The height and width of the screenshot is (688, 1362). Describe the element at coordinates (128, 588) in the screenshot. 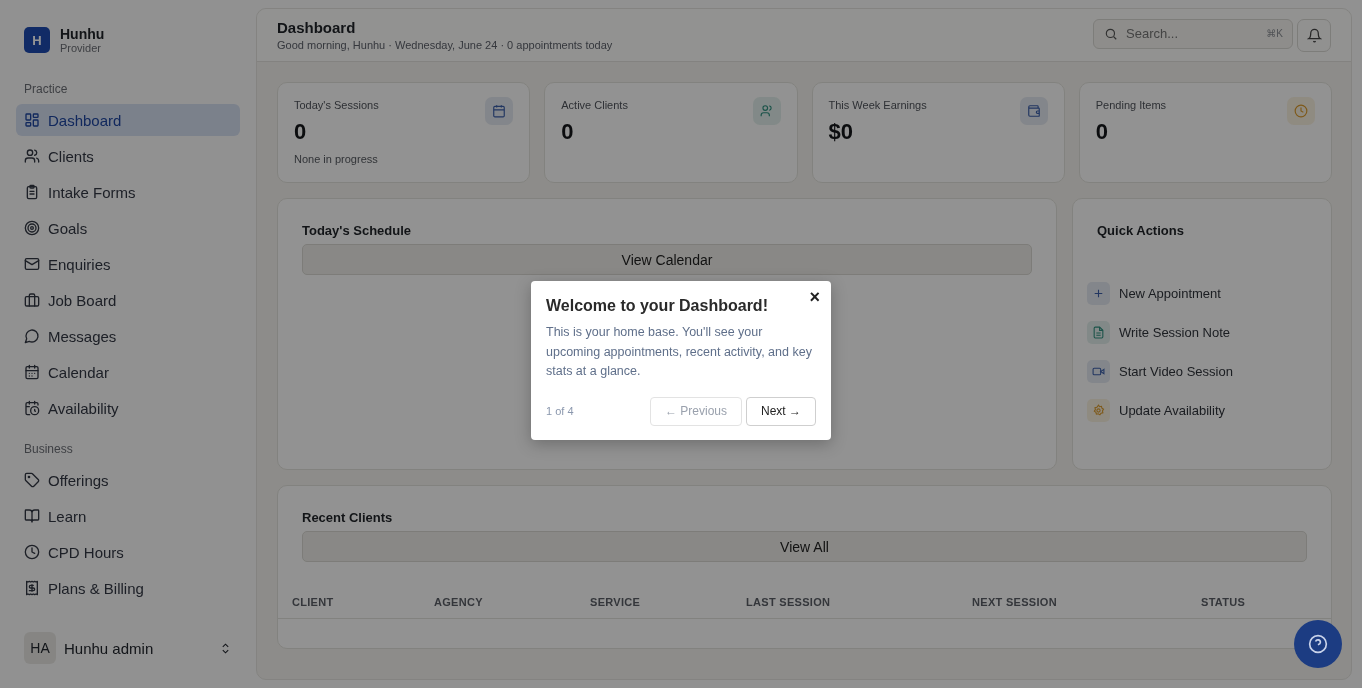

I see `sidebar-item: Plans & Billing` at that location.